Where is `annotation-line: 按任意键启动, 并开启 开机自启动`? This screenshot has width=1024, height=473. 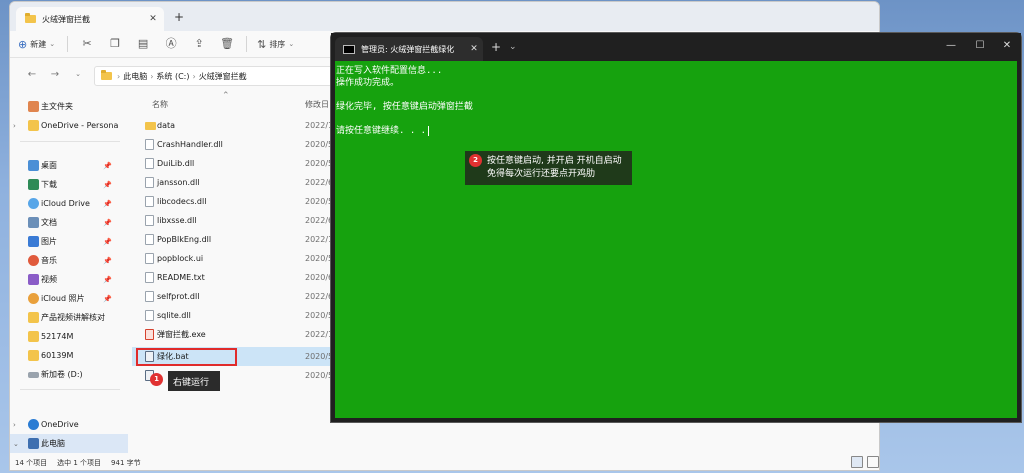 annotation-line: 按任意键启动, 并开启 开机自启动 is located at coordinates (554, 161).